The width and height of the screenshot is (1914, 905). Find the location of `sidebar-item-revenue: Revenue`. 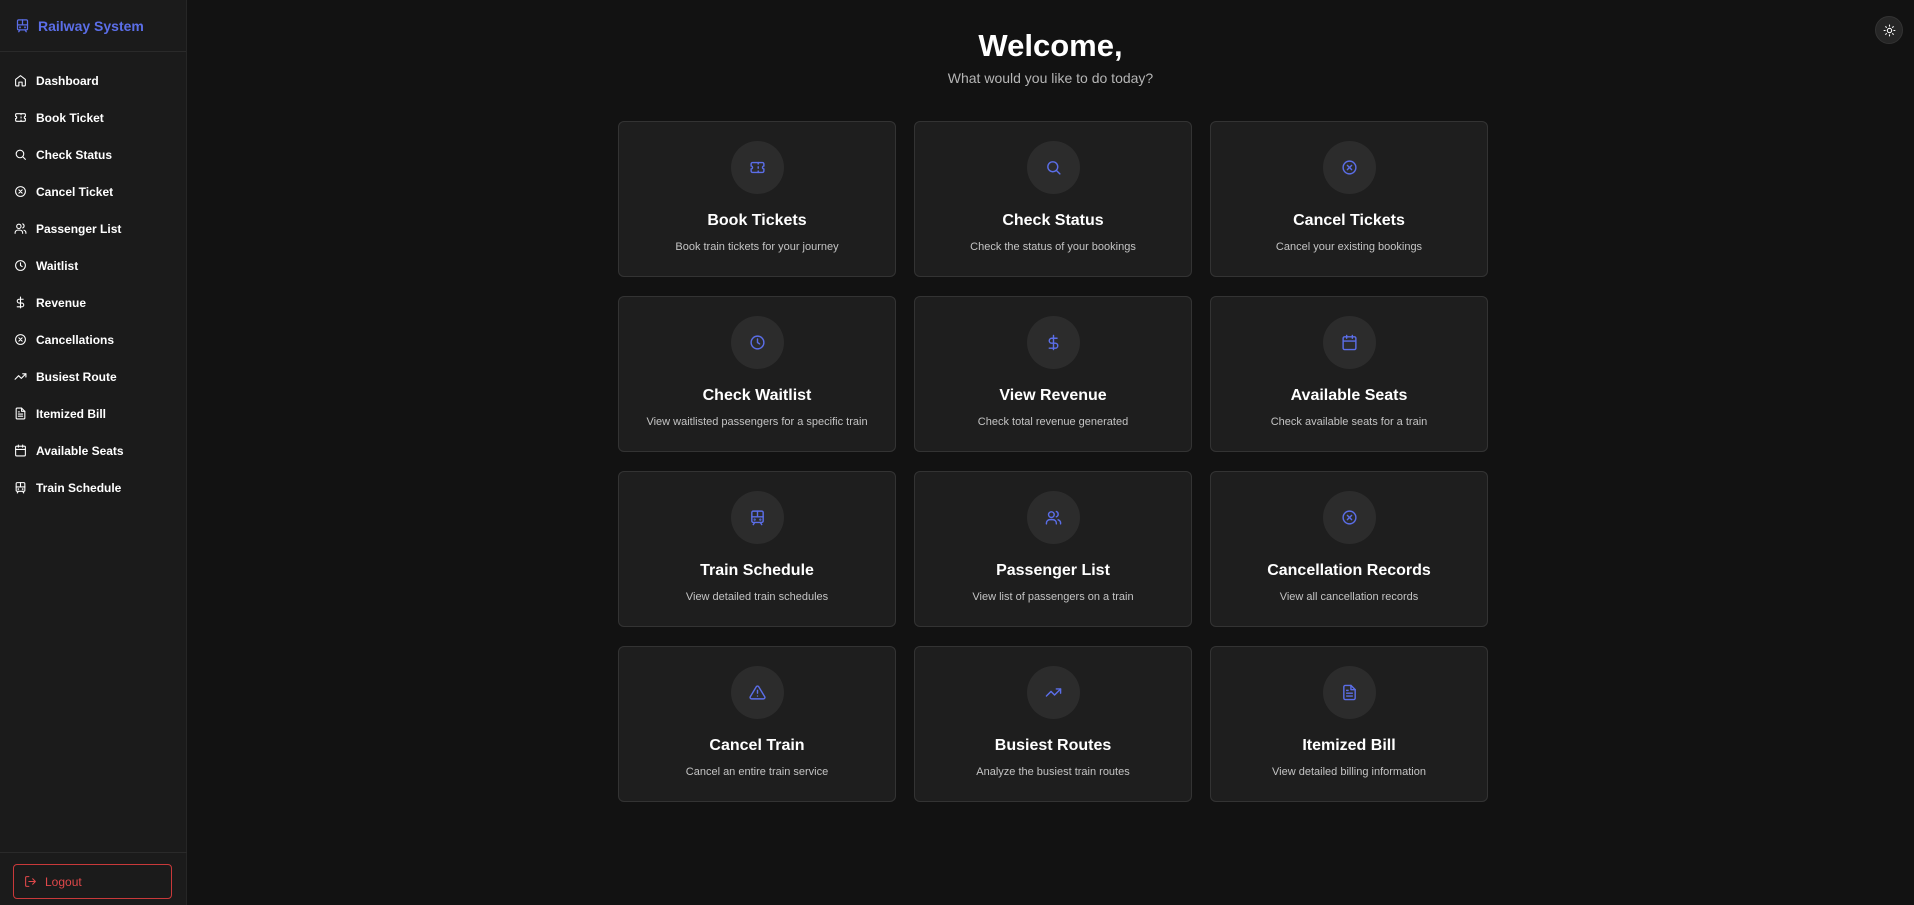

sidebar-item-revenue: Revenue is located at coordinates (93, 302).